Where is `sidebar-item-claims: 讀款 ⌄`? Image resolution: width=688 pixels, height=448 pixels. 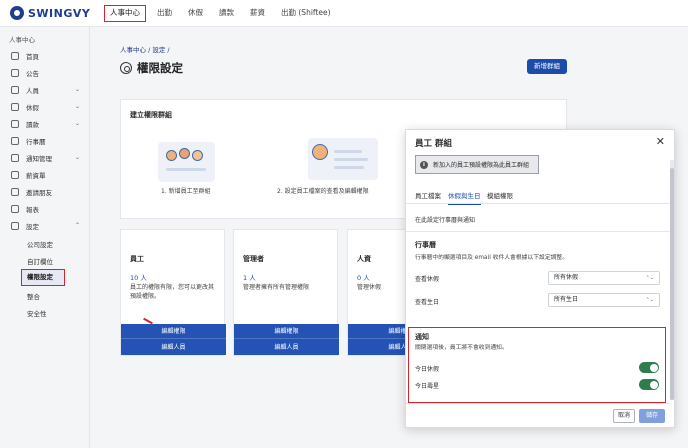 sidebar-item-claims: 讀款 ⌄ is located at coordinates (45, 123).